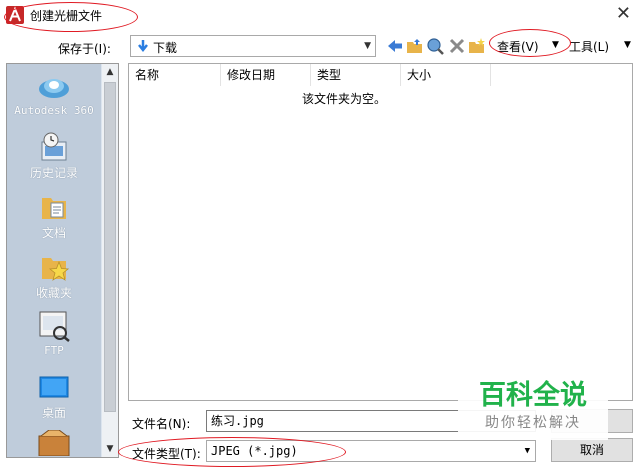 Image resolution: width=643 pixels, height=468 pixels. I want to click on places-sidebar: Autodesk 360 历史记录 文档 收藏夹 FTP 桌面 ▲ ▼, so click(62, 260).